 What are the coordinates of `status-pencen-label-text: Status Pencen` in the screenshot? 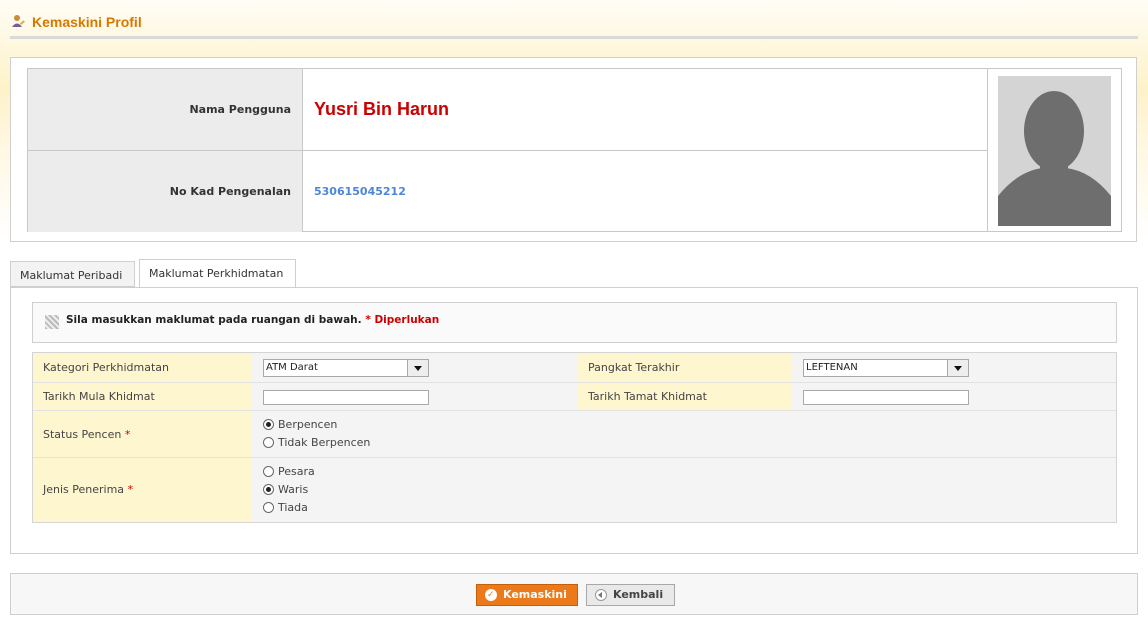 It's located at (82, 434).